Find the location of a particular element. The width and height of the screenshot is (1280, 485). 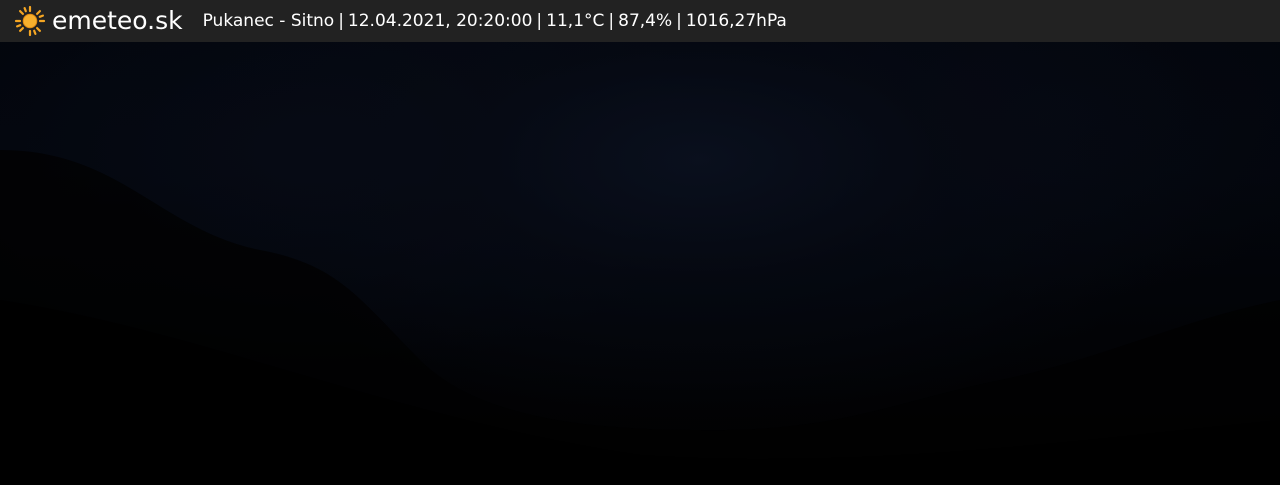

sun-icon is located at coordinates (30, 21).